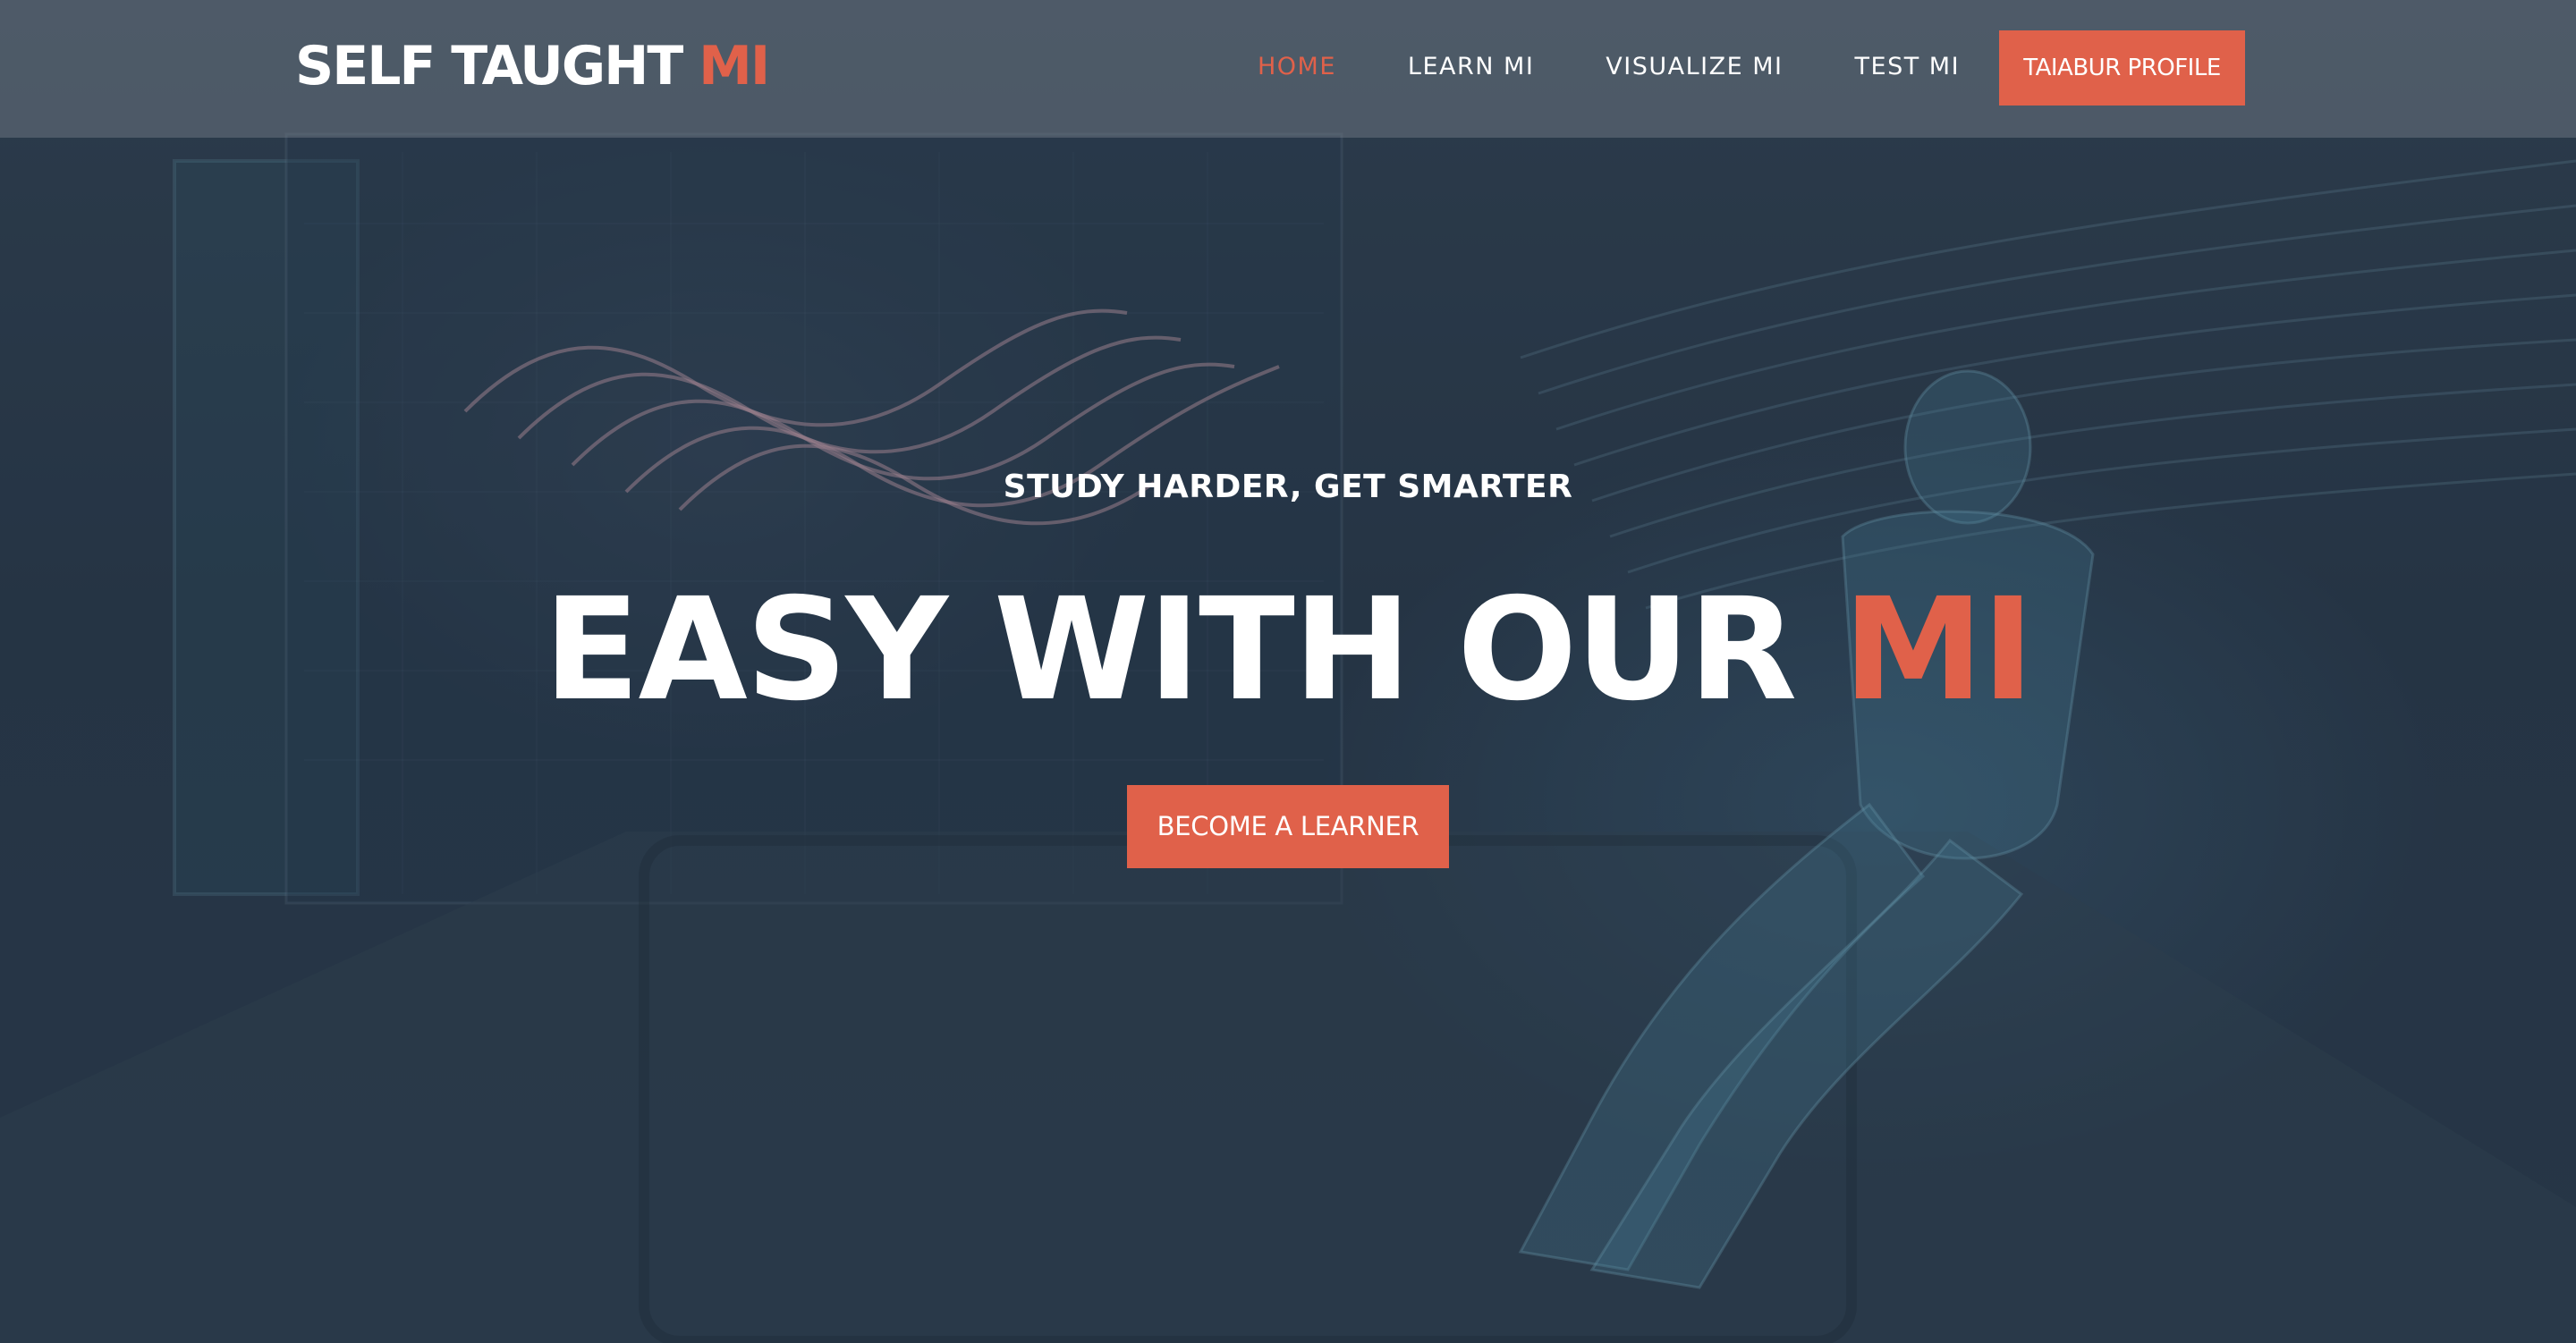  Describe the element at coordinates (489, 66) in the screenshot. I see `brand-name-main: SELF TAUGHT` at that location.